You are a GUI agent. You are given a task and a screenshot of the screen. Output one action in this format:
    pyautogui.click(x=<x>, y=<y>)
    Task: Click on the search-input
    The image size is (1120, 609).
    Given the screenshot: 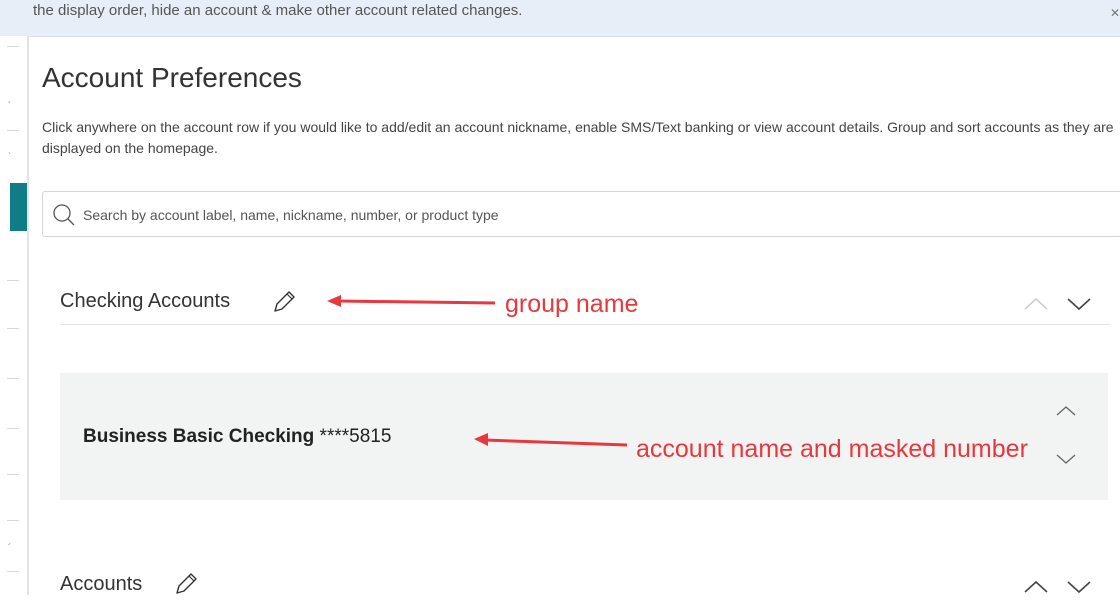 What is the action you would take?
    pyautogui.click(x=583, y=215)
    